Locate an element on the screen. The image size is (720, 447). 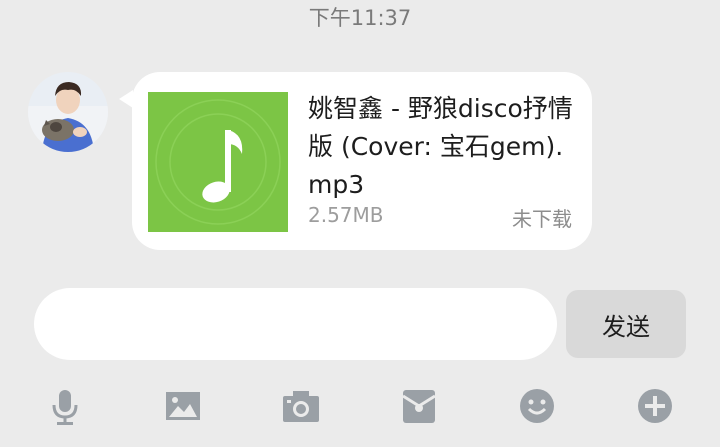
file-thumbnail is located at coordinates (218, 162).